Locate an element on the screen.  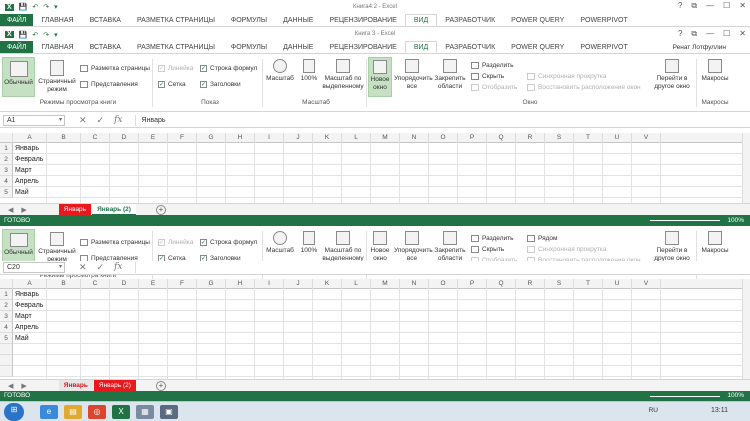
custom-views-button: Представления is located at coordinates (109, 84).